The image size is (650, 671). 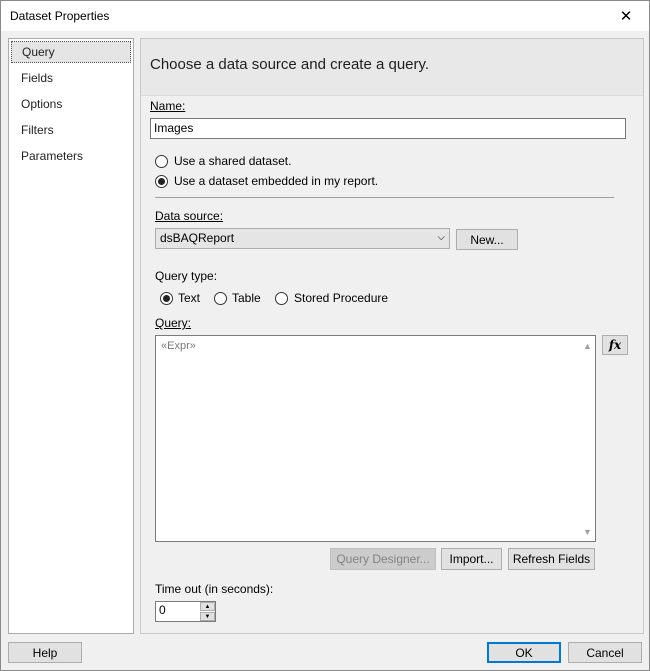 I want to click on embedded-dataset-radio, so click(x=161, y=181).